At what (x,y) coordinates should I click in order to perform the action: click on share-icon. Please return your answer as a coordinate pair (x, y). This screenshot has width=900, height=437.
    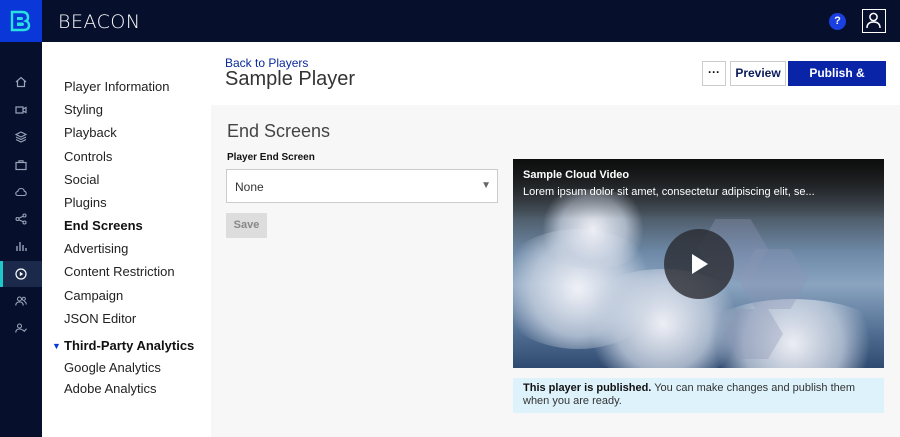
    Looking at the image, I should click on (21, 219).